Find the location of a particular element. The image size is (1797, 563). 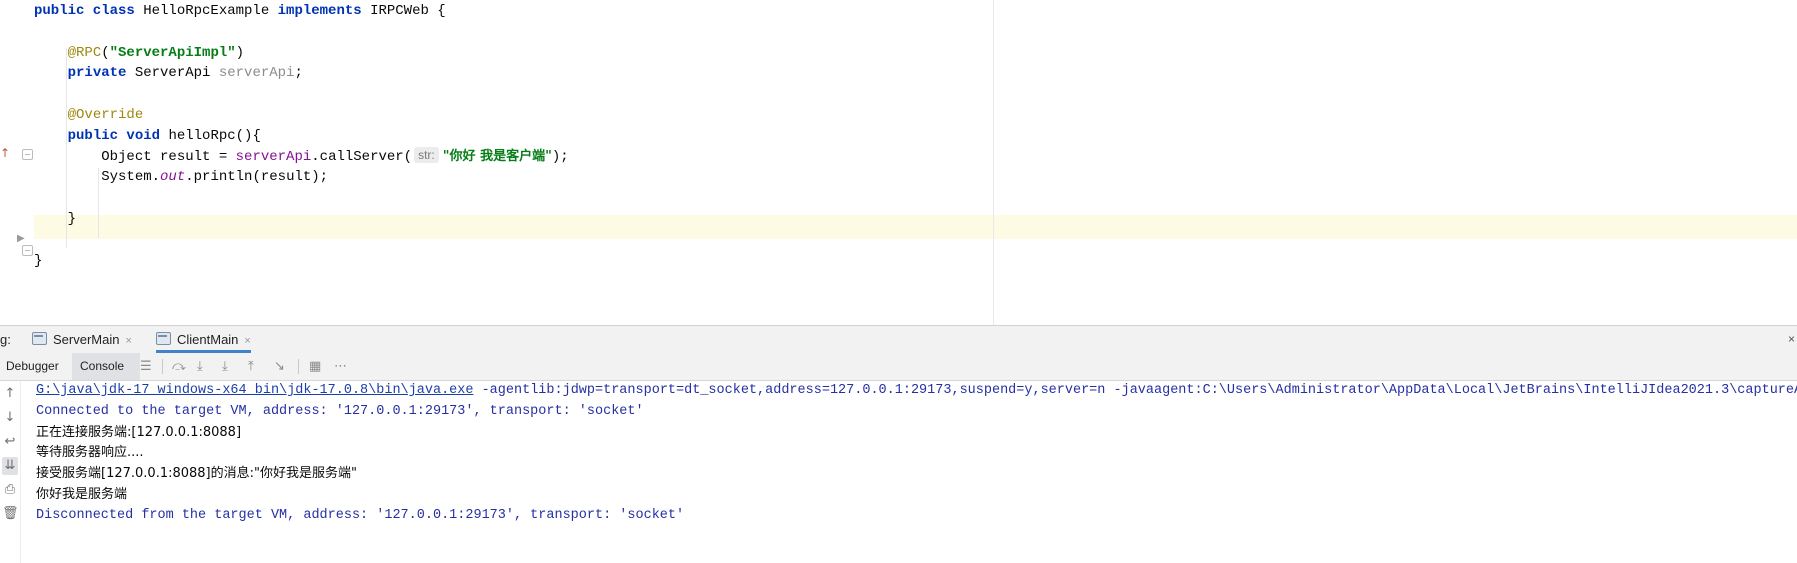

code-line: private ServerApi serverApi; is located at coordinates (168, 73).